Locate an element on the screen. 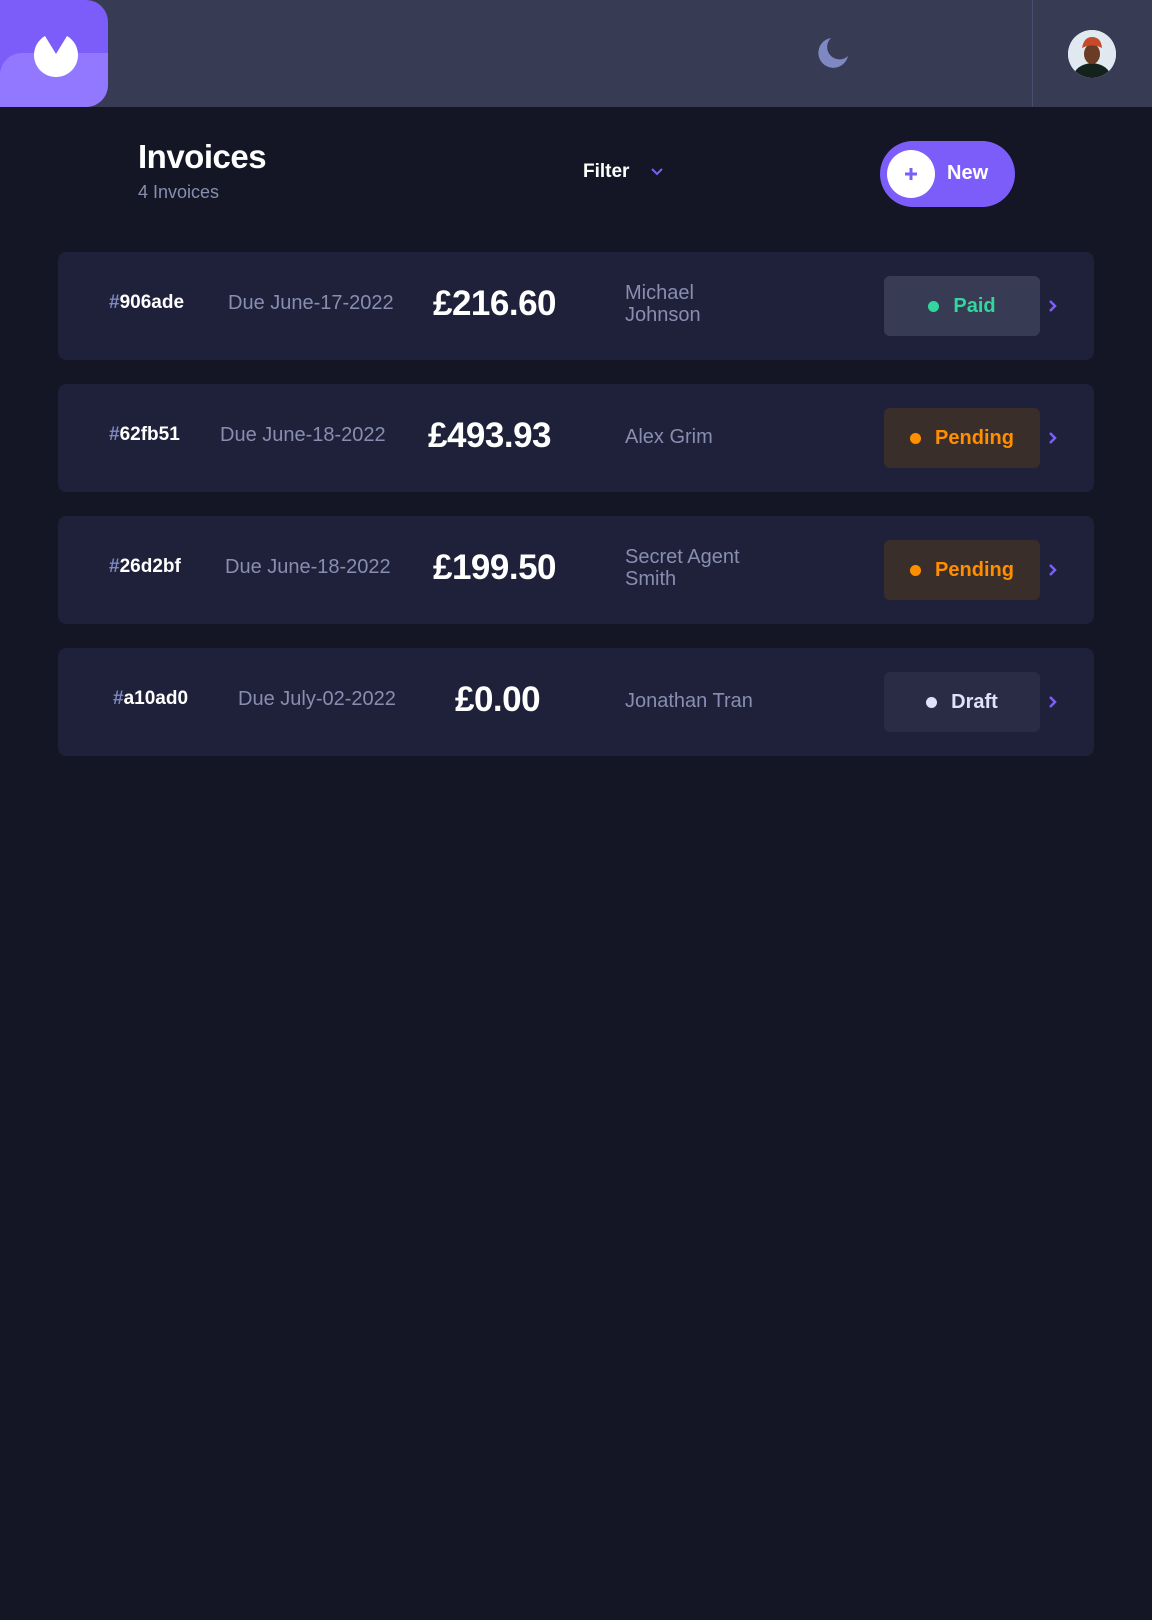 The width and height of the screenshot is (1152, 1620). invoice-id: #62fb51 is located at coordinates (144, 435).